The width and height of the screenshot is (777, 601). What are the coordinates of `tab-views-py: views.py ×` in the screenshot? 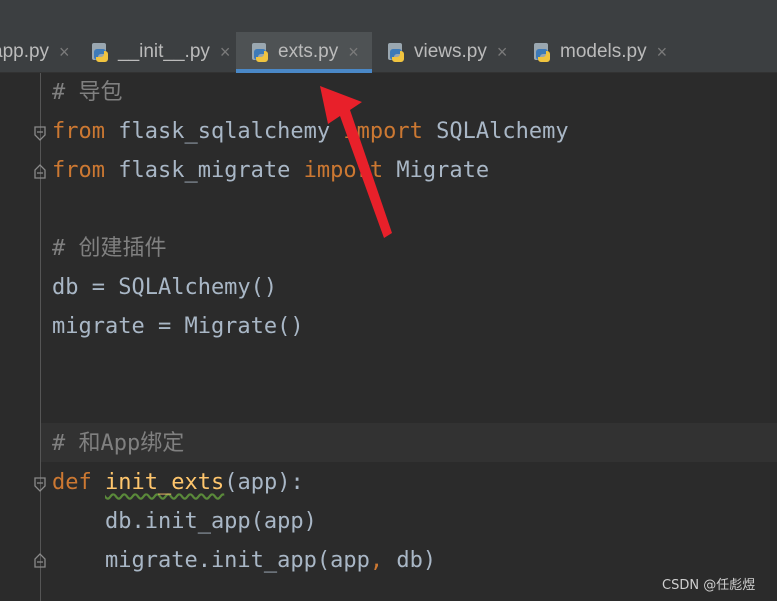 It's located at (448, 52).